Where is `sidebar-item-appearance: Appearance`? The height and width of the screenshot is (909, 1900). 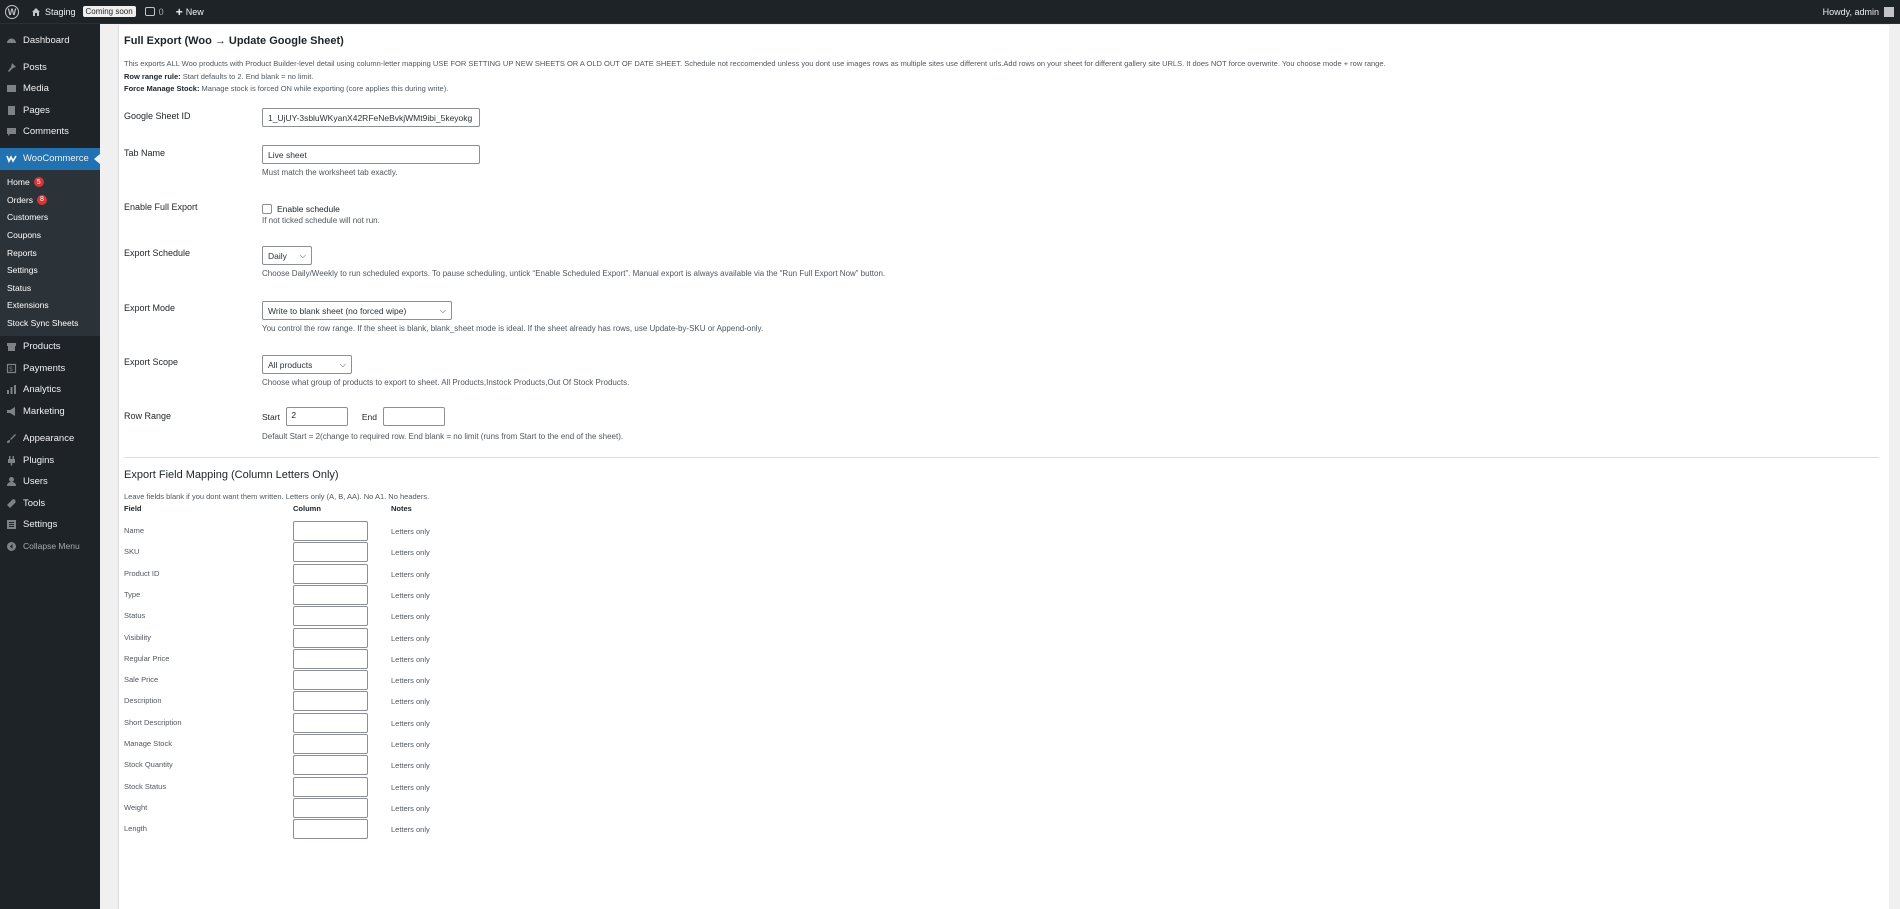
sidebar-item-appearance: Appearance is located at coordinates (50, 439).